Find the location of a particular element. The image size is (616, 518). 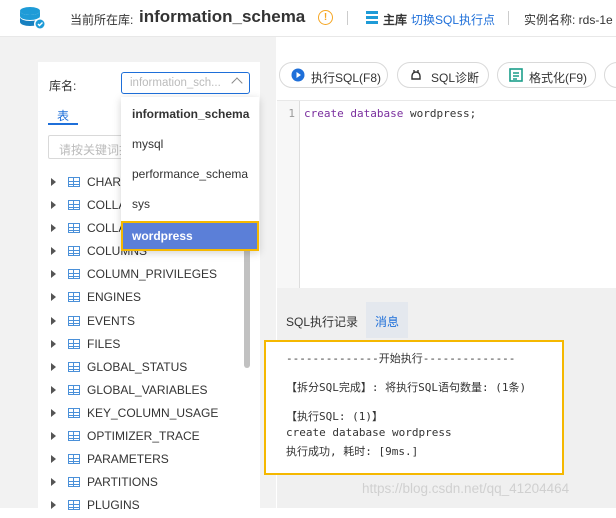

tree-item: KEY_COLUMN_USAGE is located at coordinates (146, 414).